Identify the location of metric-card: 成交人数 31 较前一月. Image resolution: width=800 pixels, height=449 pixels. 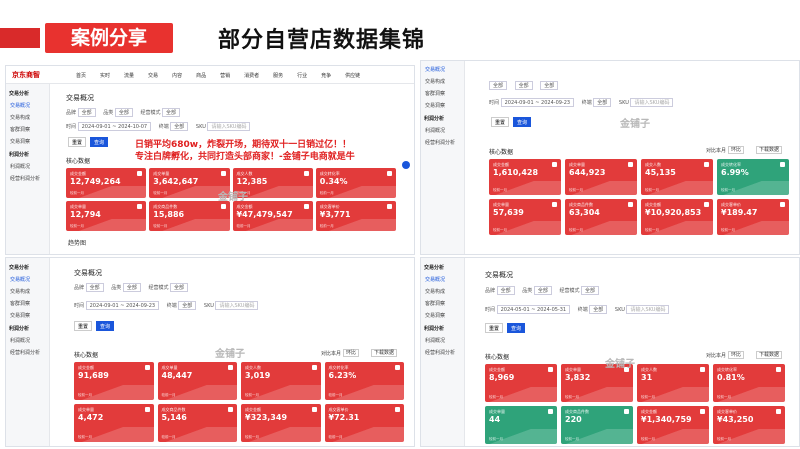
(673, 383).